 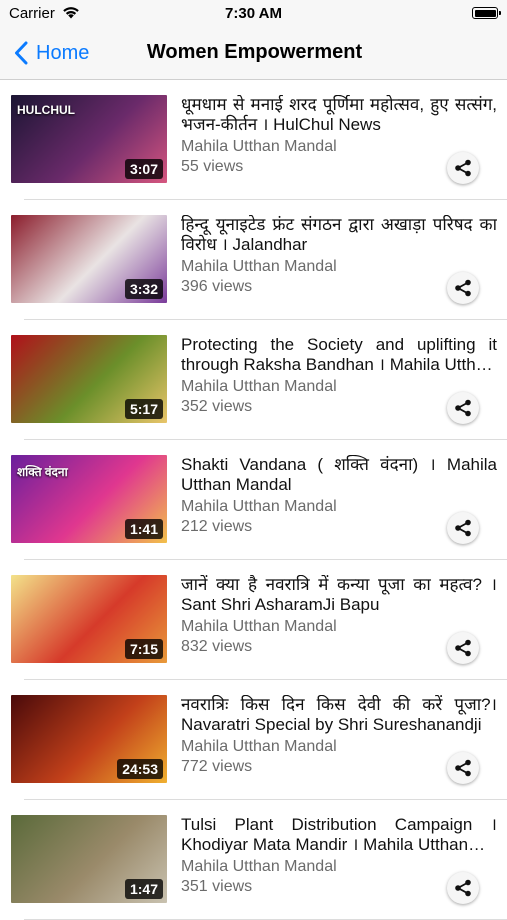 I want to click on video-thumbnail: शक्ति वंदना 1:41, so click(x=89, y=499).